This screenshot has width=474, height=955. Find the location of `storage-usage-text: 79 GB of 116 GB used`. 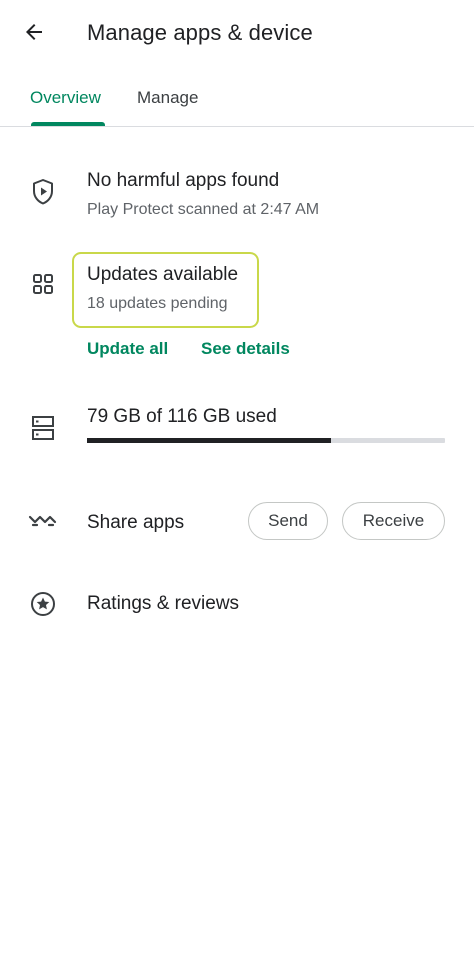

storage-usage-text: 79 GB of 116 GB used is located at coordinates (182, 416).